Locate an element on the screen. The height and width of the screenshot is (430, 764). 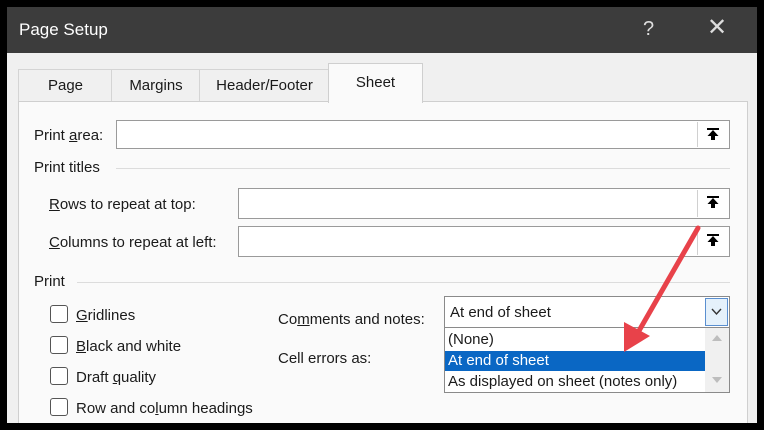
rows-to-repeat-label: Rows to repeat at top: is located at coordinates (122, 204).